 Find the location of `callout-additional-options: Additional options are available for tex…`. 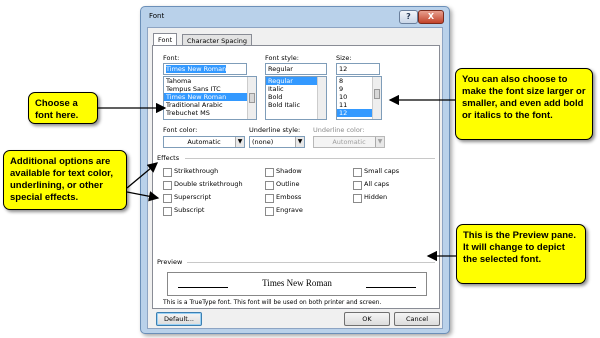

callout-additional-options: Additional options are available for tex… is located at coordinates (65, 180).